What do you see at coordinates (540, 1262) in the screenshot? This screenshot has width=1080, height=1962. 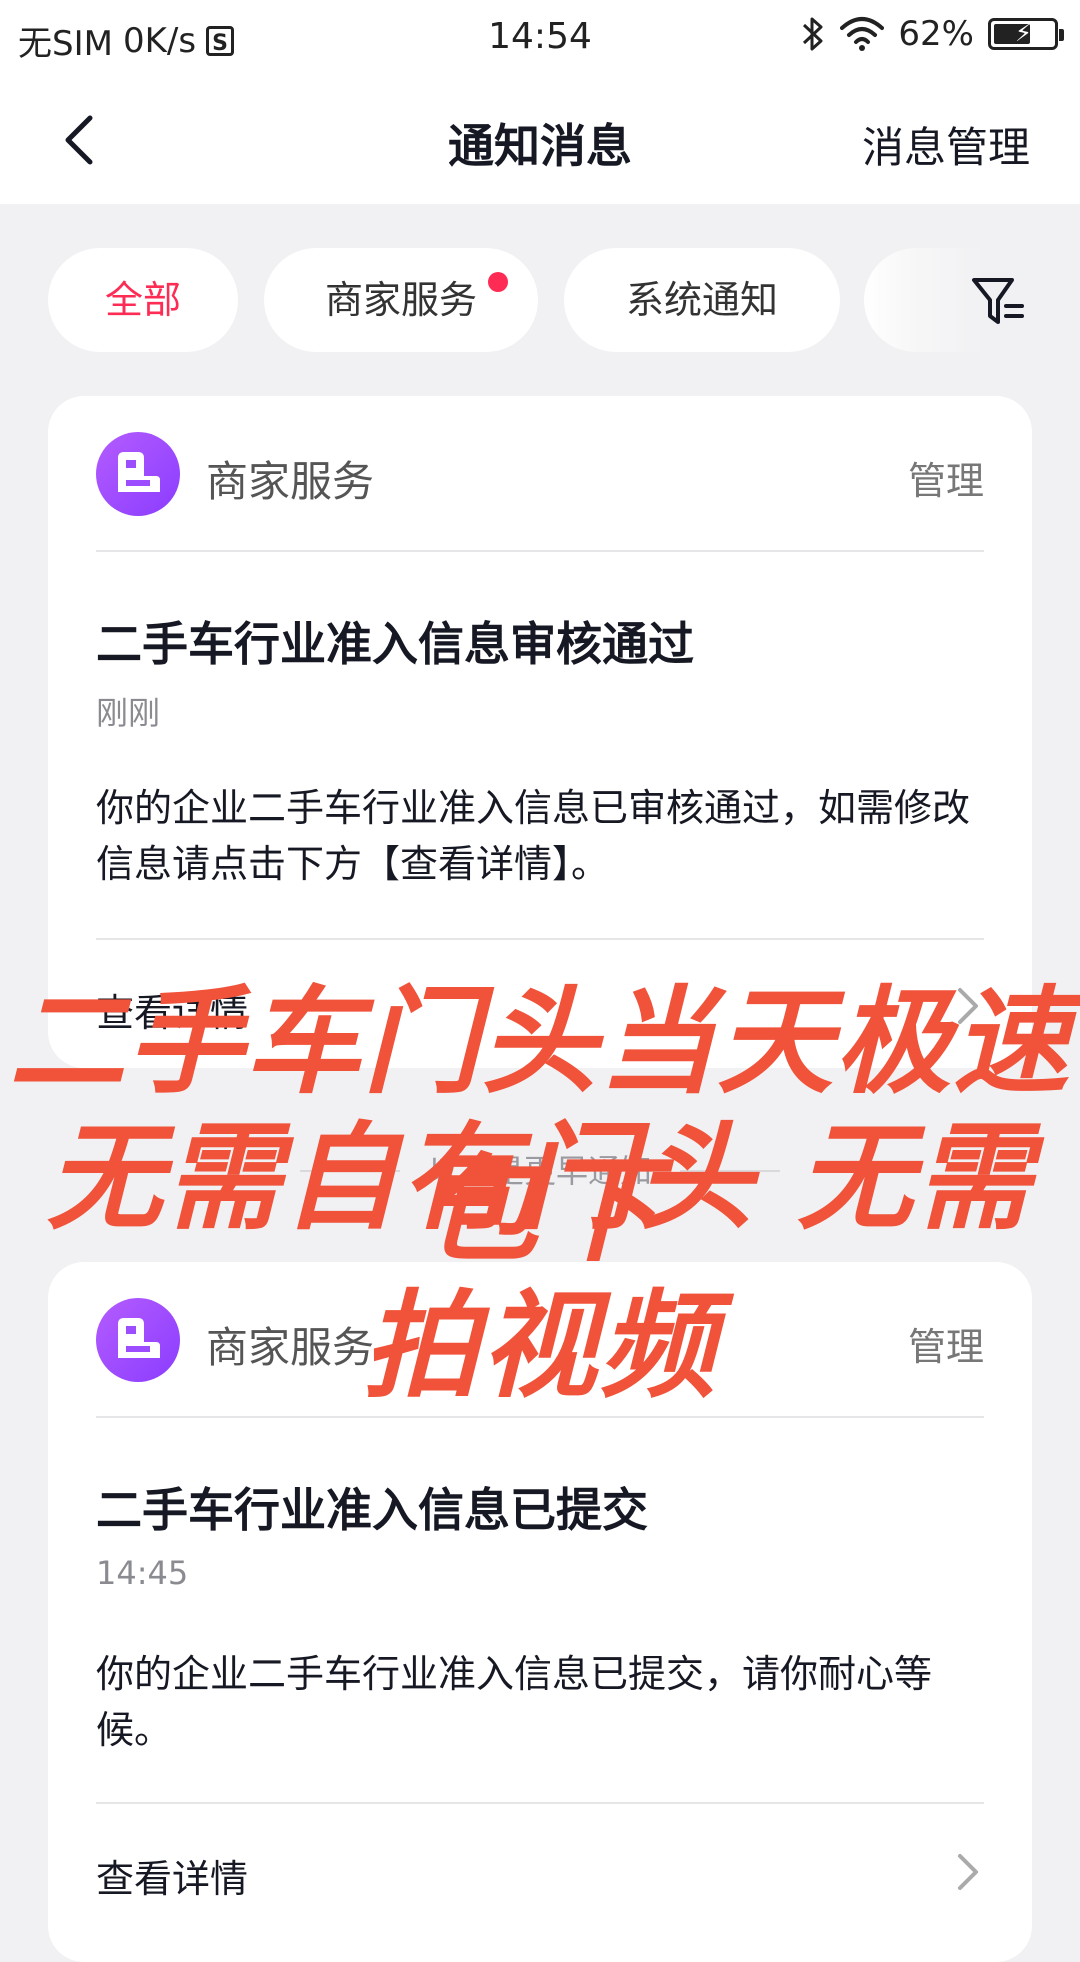 I see `promo-overlay-line2: 无需自有门头 无需拍视频` at bounding box center [540, 1262].